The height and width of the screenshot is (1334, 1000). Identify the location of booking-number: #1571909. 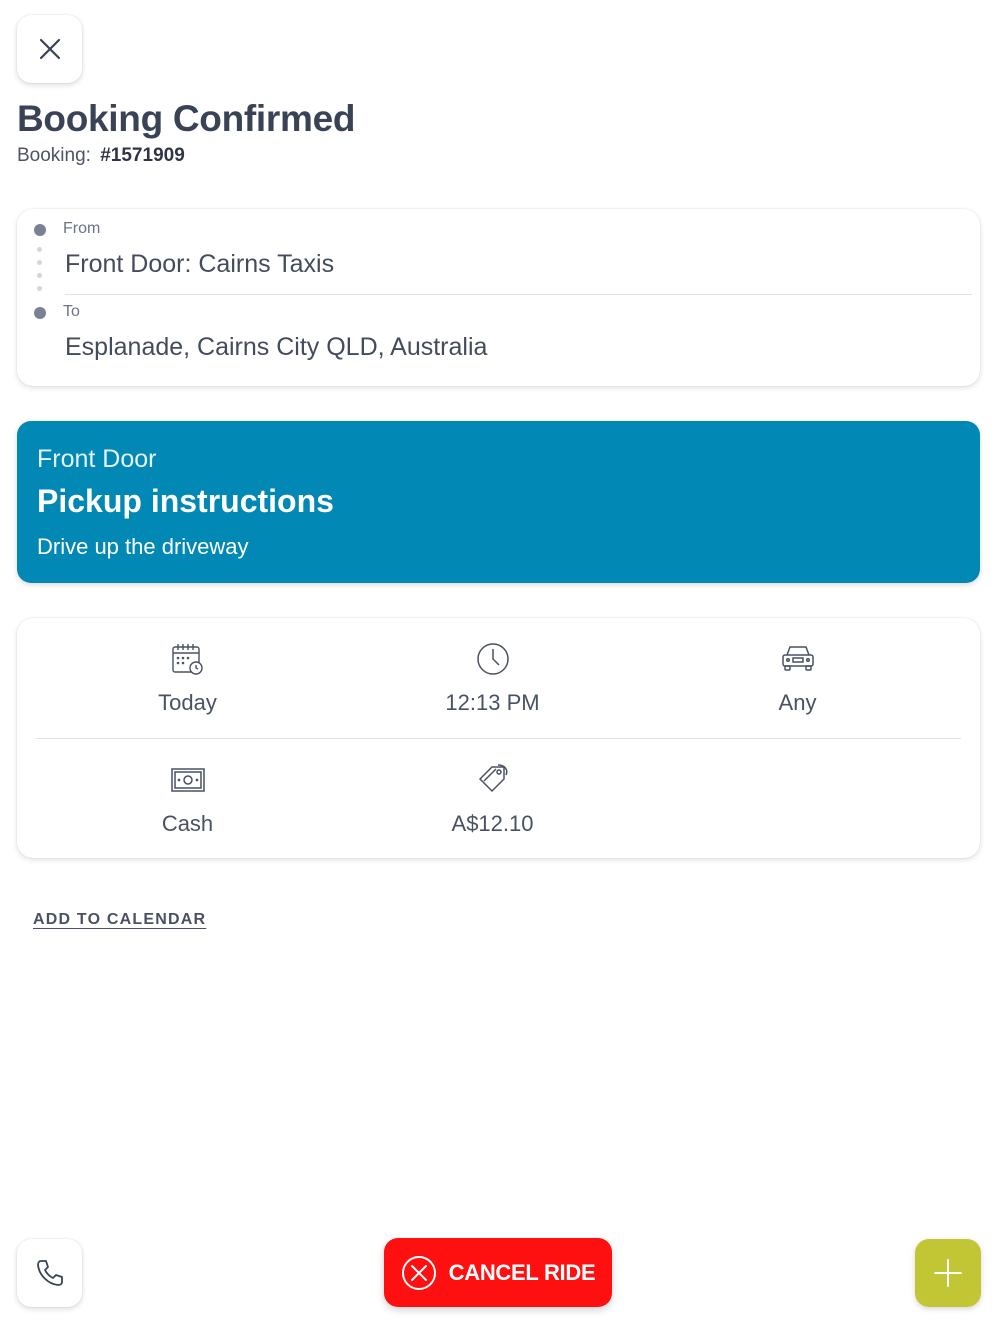
(142, 155).